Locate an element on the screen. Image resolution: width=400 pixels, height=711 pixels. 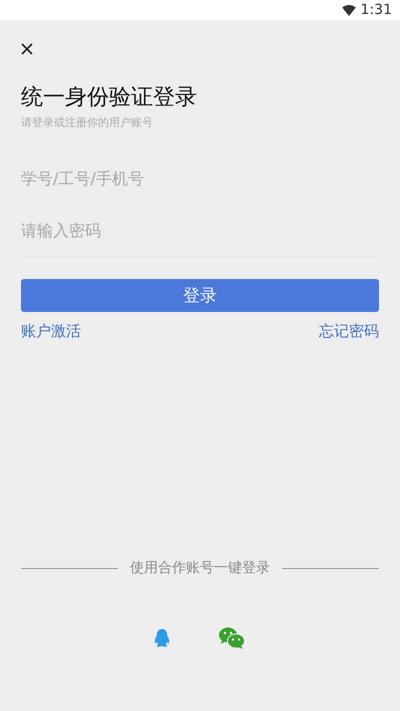
login-button: 登录 is located at coordinates (200, 295).